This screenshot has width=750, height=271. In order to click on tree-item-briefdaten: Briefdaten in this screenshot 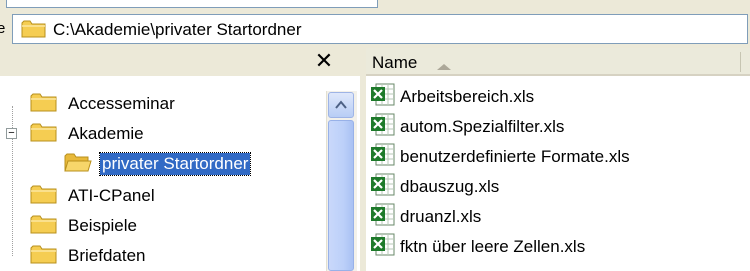, I will do `click(89, 256)`.